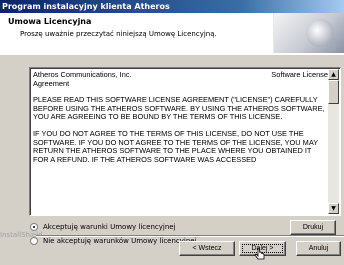 The image size is (344, 265). What do you see at coordinates (318, 248) in the screenshot?
I see `cancel-button: Anuluj` at bounding box center [318, 248].